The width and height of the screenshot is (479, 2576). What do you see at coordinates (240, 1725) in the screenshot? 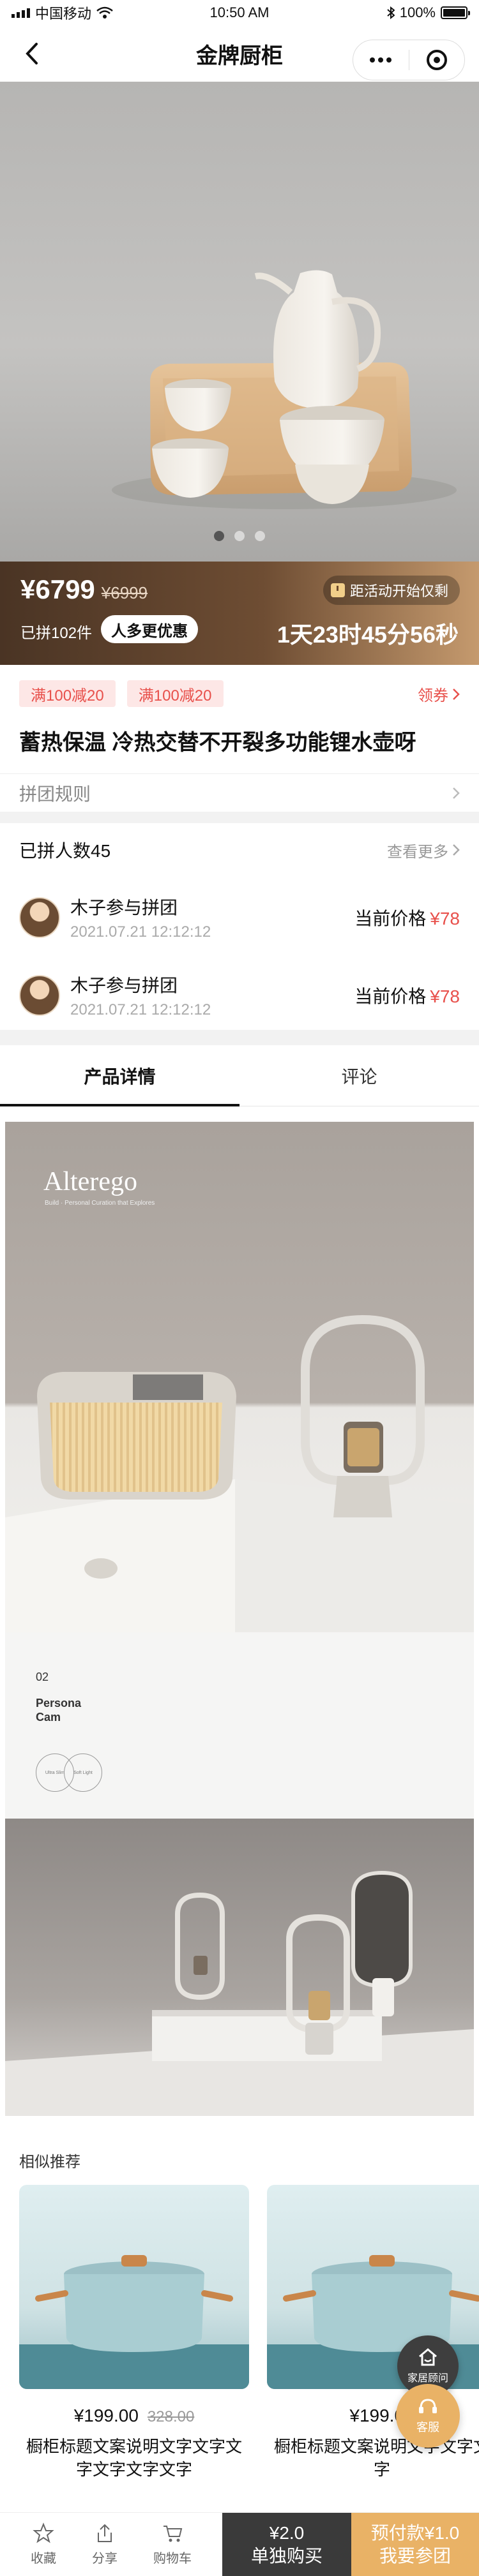
I see `detail-info-panel: 02 Persona Cam Ultra Slim Soft Light` at bounding box center [240, 1725].